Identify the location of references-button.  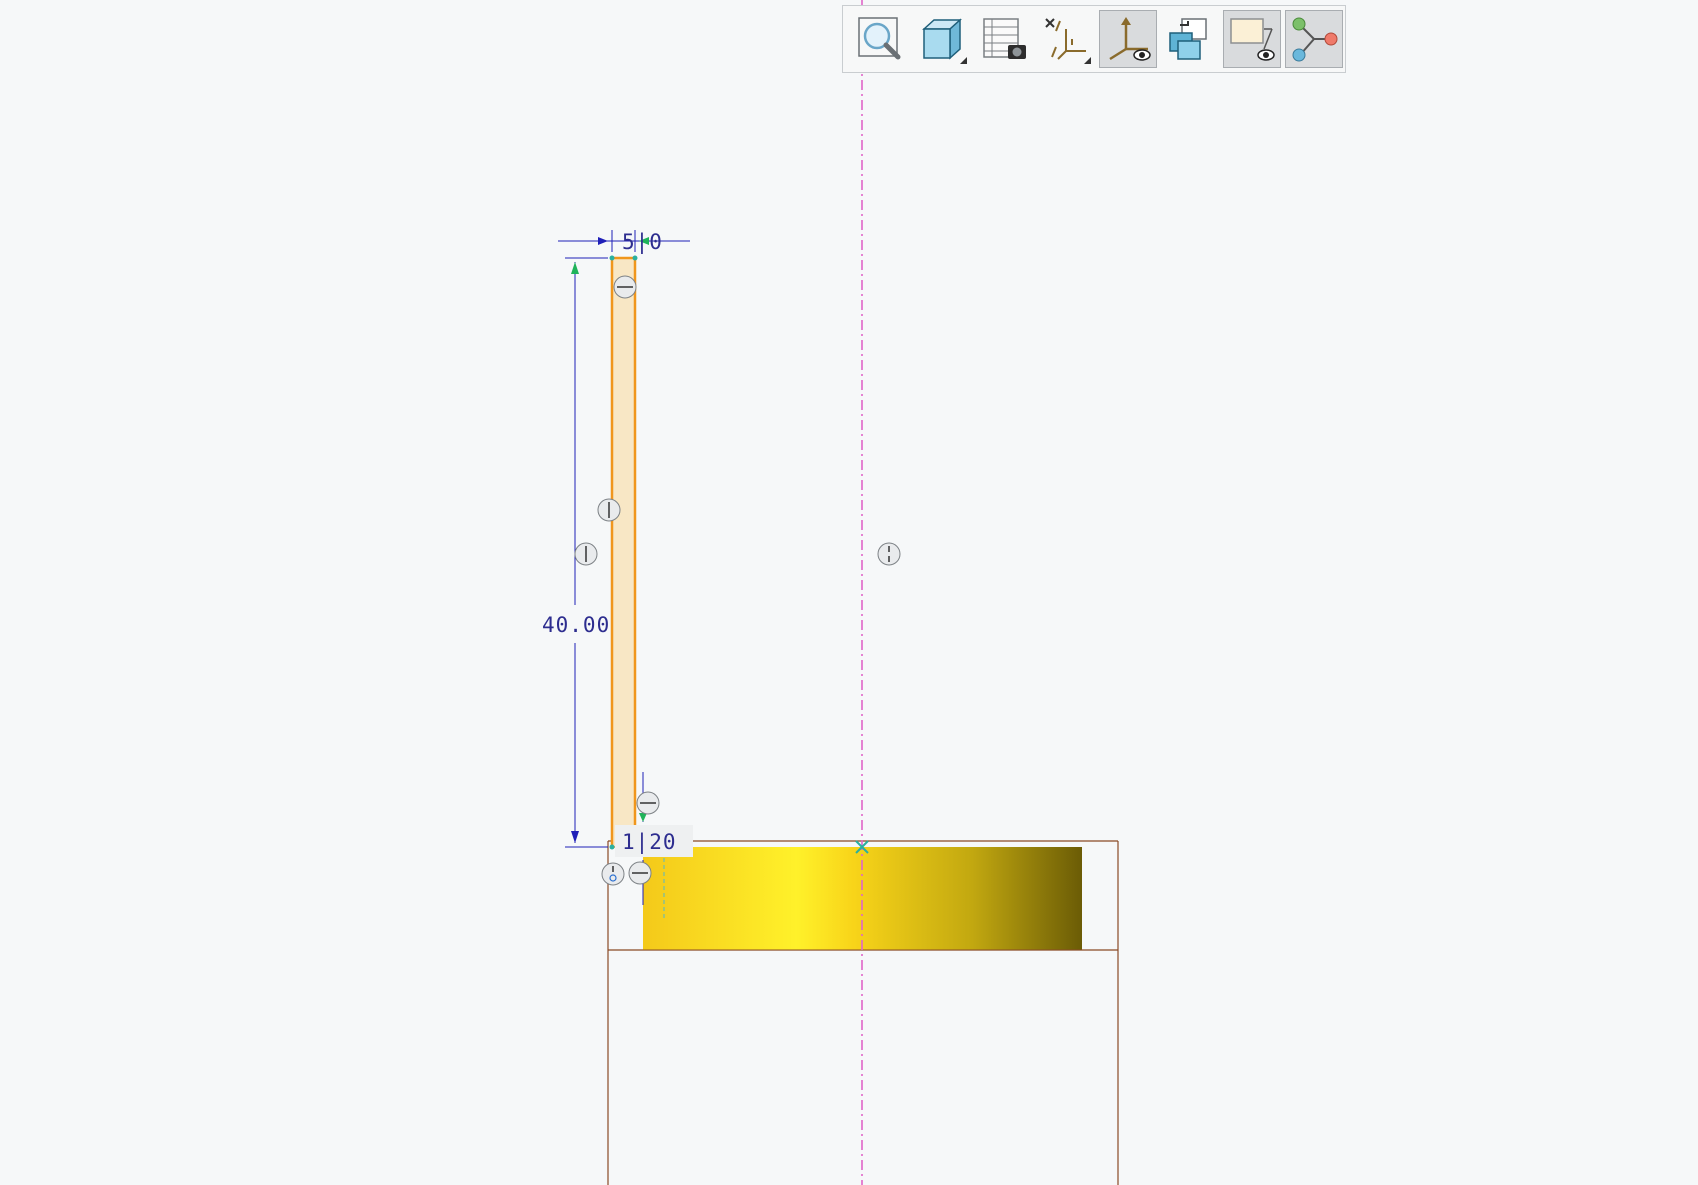
(1314, 39).